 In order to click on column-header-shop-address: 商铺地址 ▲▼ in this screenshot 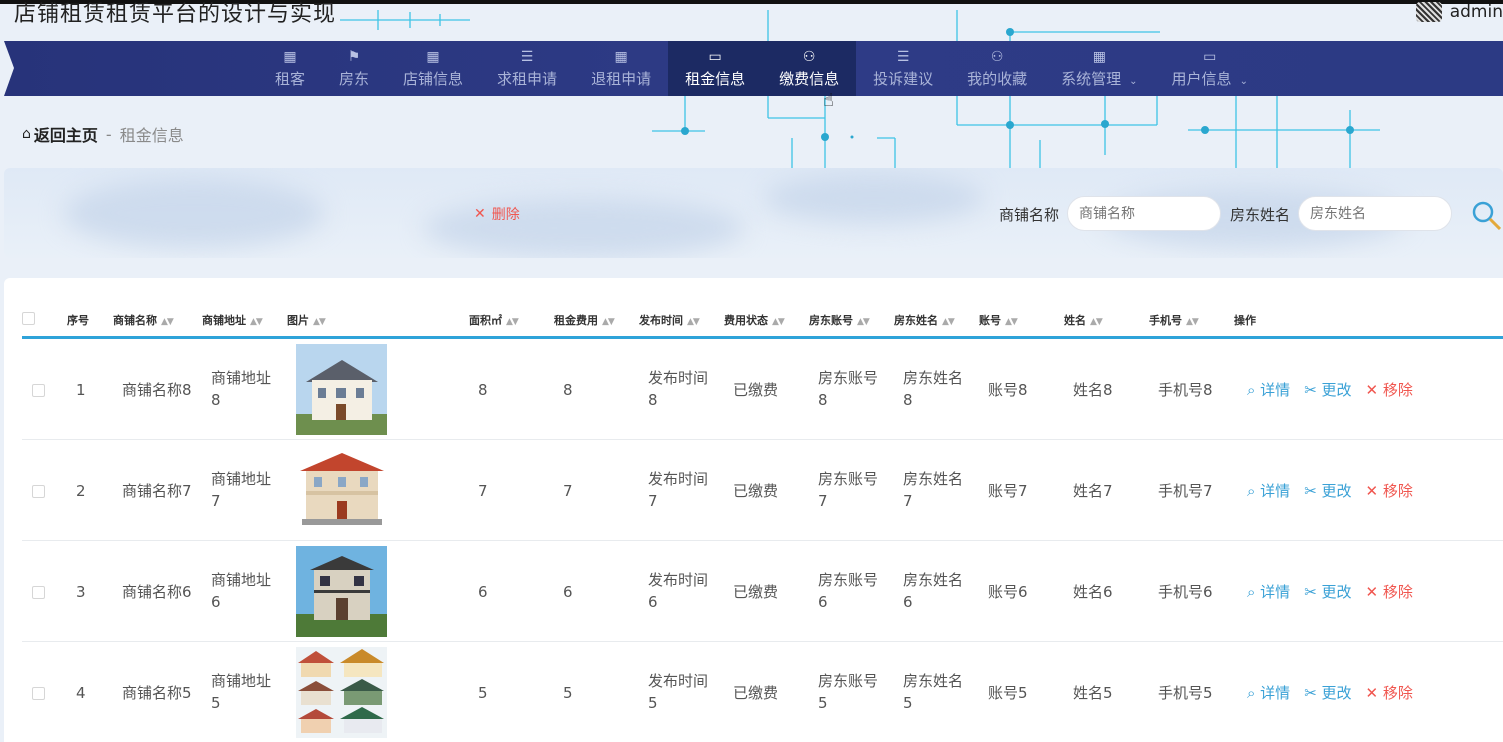, I will do `click(232, 320)`.